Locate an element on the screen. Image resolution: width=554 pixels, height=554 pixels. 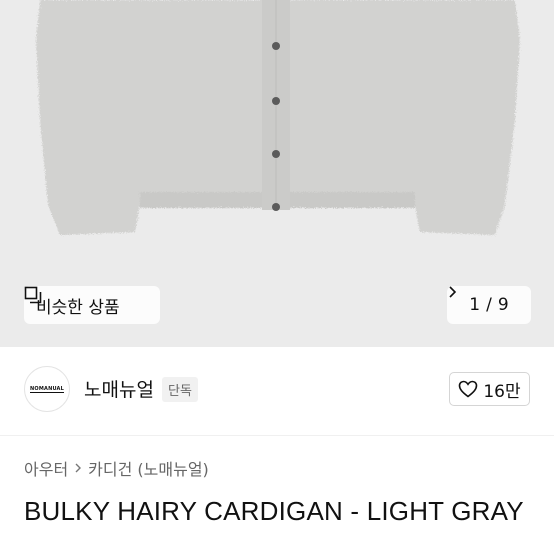
breadcrumb: 아우터 카디건 (노매뉴얼) is located at coordinates (116, 468).